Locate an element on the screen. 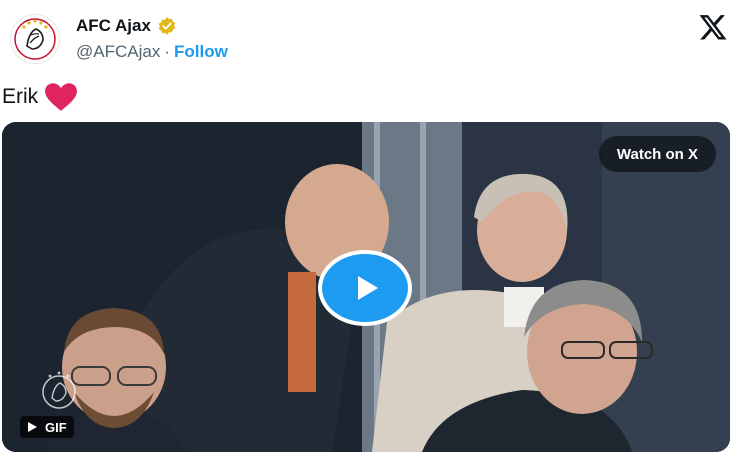 This screenshot has width=750, height=460. author-avatar is located at coordinates (35, 39).